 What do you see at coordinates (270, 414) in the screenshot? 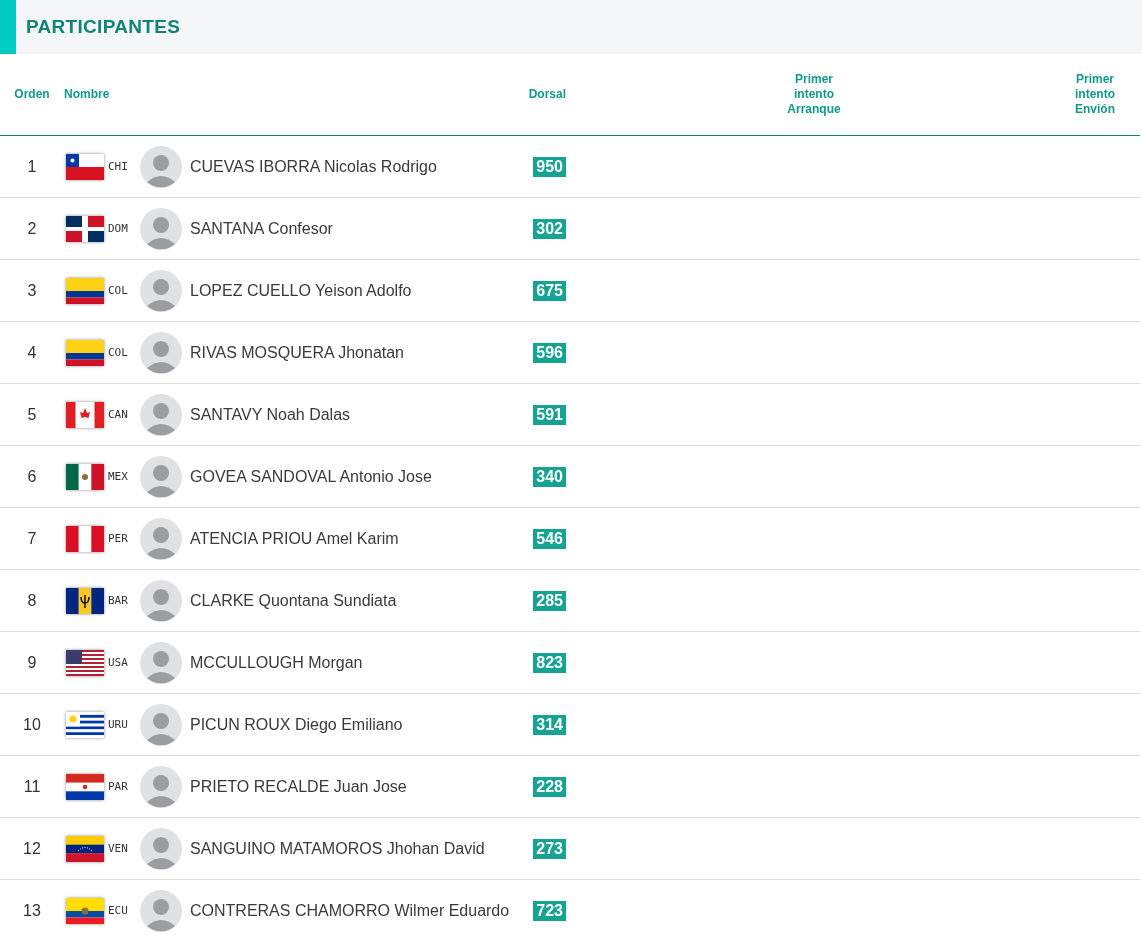
I see `athlete-name: SANTAVY Noah Dalas` at bounding box center [270, 414].